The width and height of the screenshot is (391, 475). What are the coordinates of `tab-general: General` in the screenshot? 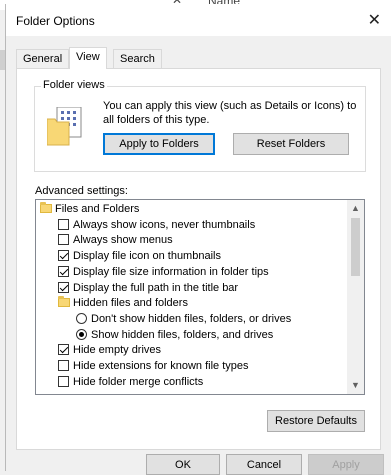 It's located at (43, 58).